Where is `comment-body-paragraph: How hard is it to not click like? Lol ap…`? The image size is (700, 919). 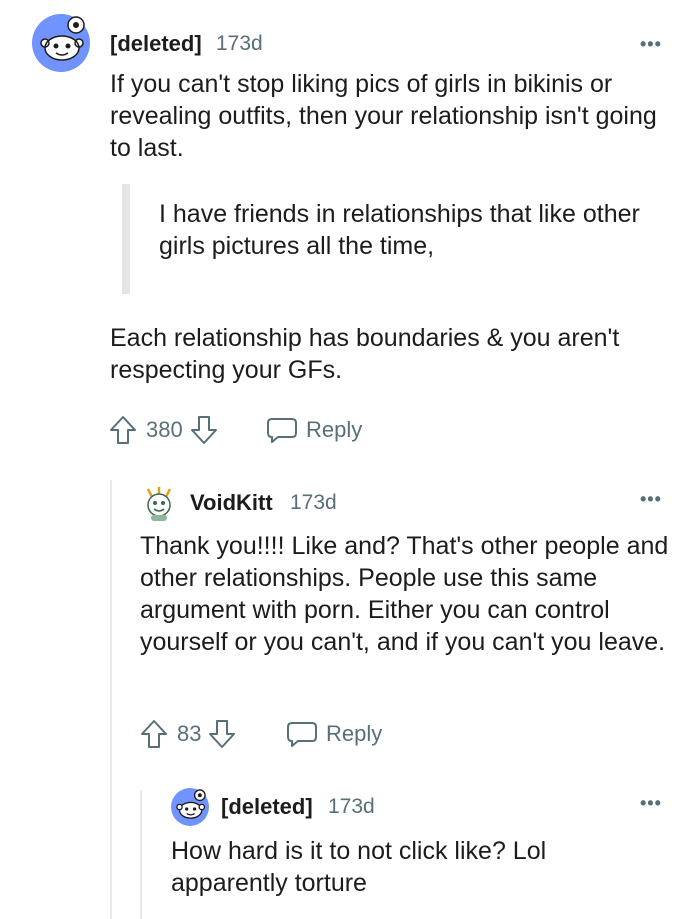 comment-body-paragraph: How hard is it to not click like? Lol ap… is located at coordinates (359, 867).